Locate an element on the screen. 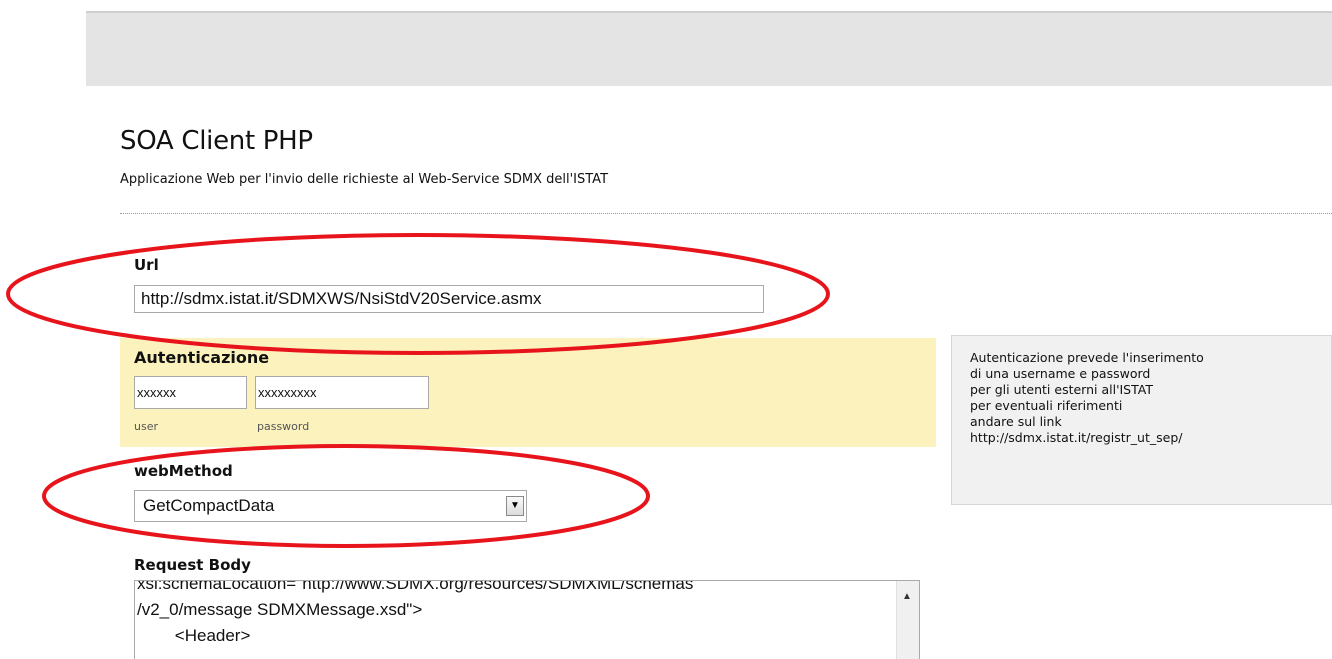 This screenshot has height=659, width=1332. webmethod-highlight-ellipse is located at coordinates (346, 496).